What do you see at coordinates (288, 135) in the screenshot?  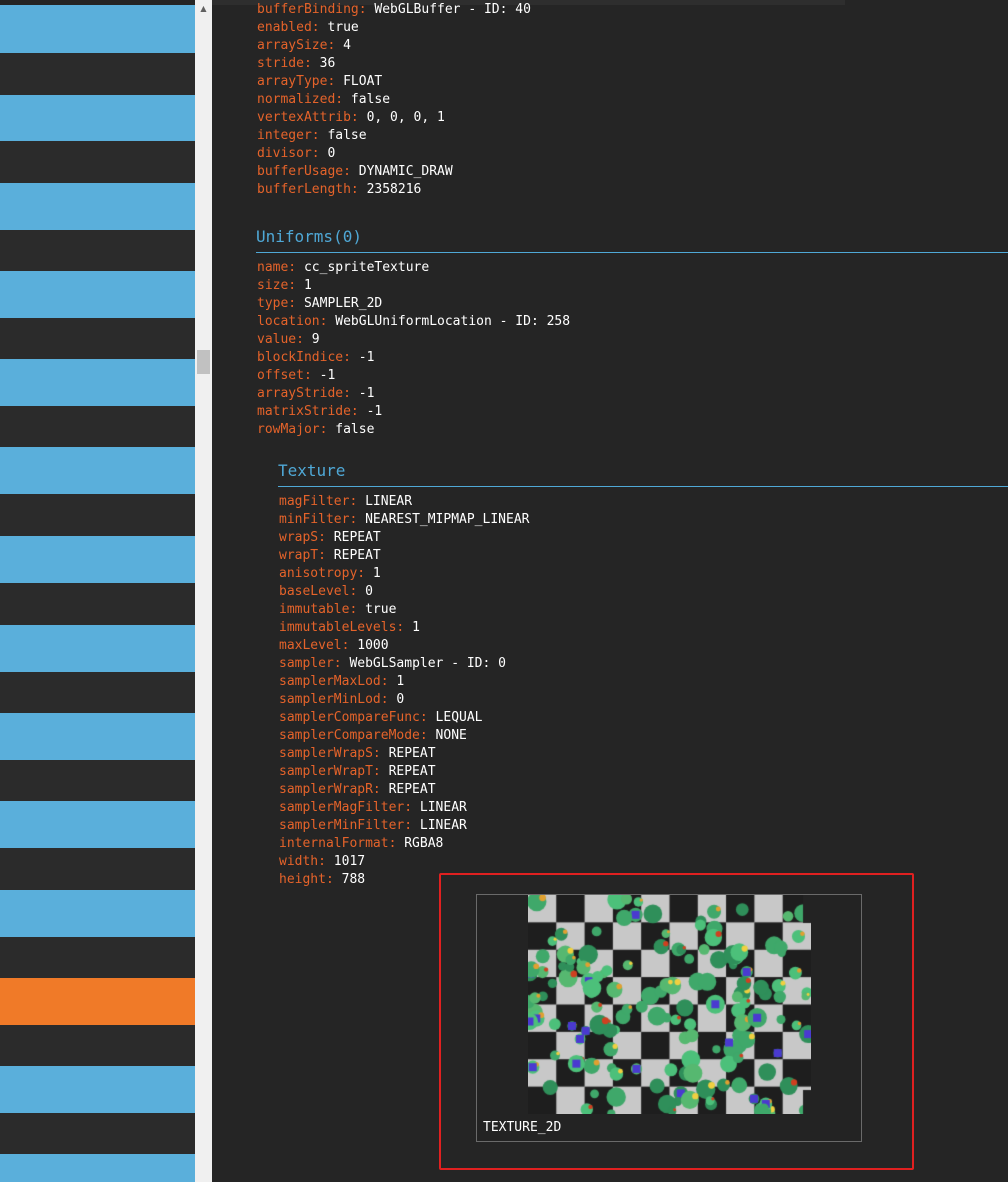 I see `property-key: integer:` at bounding box center [288, 135].